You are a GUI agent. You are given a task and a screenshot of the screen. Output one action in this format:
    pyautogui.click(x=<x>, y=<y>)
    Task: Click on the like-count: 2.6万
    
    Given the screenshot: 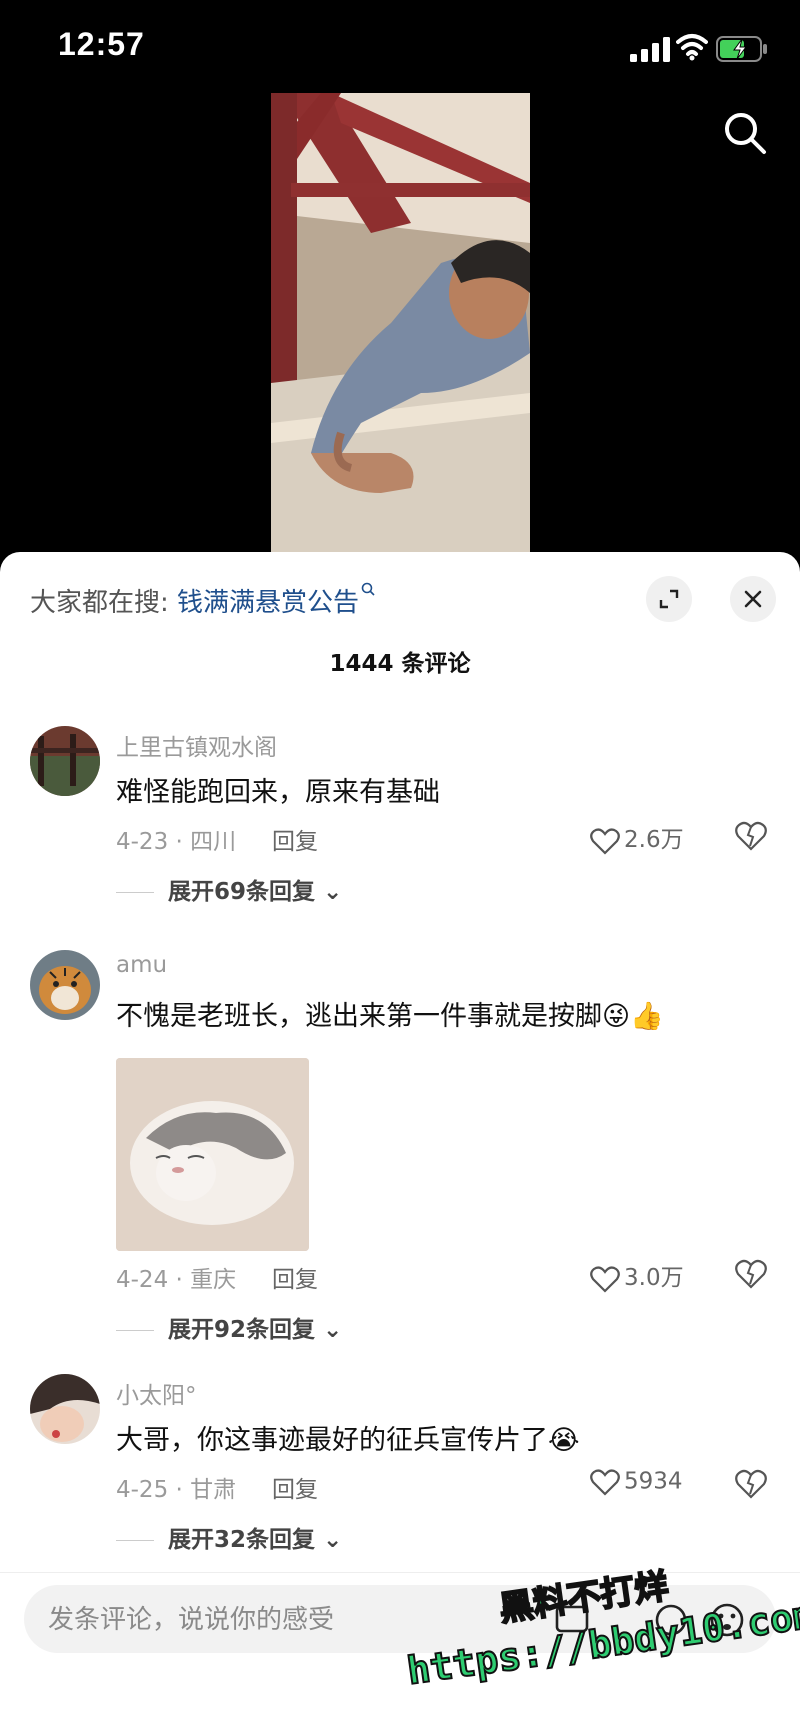 What is the action you would take?
    pyautogui.click(x=654, y=840)
    